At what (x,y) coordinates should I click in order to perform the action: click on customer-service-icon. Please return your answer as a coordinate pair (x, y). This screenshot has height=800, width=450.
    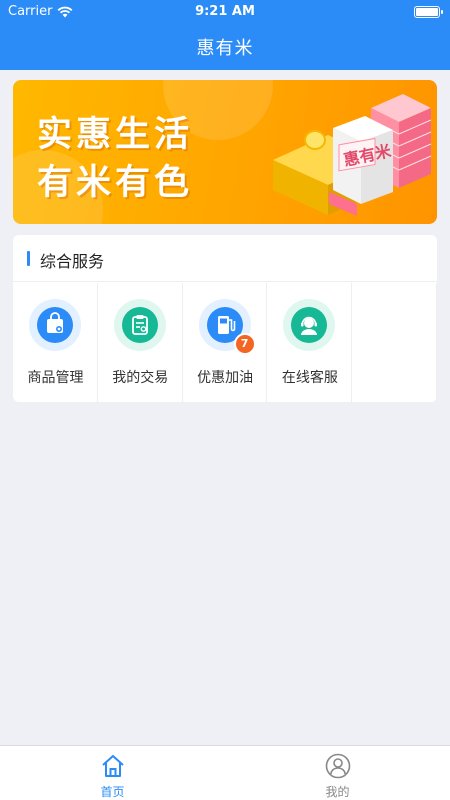
    Looking at the image, I should click on (309, 325).